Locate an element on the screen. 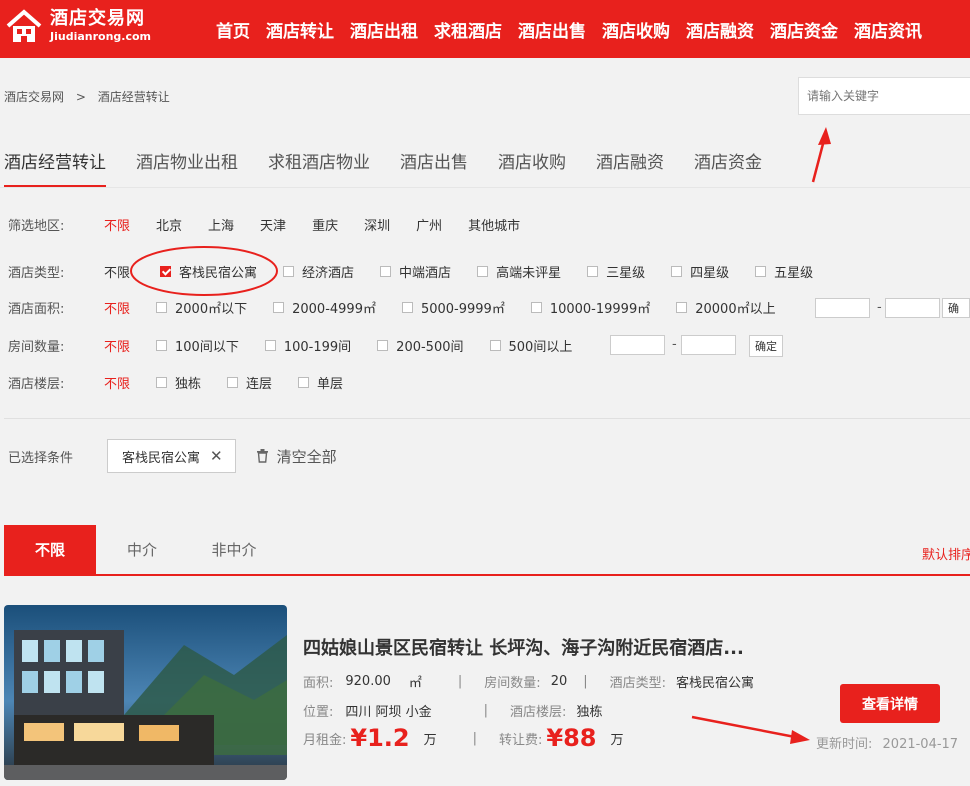  floors-option: 独栋 is located at coordinates (178, 382).